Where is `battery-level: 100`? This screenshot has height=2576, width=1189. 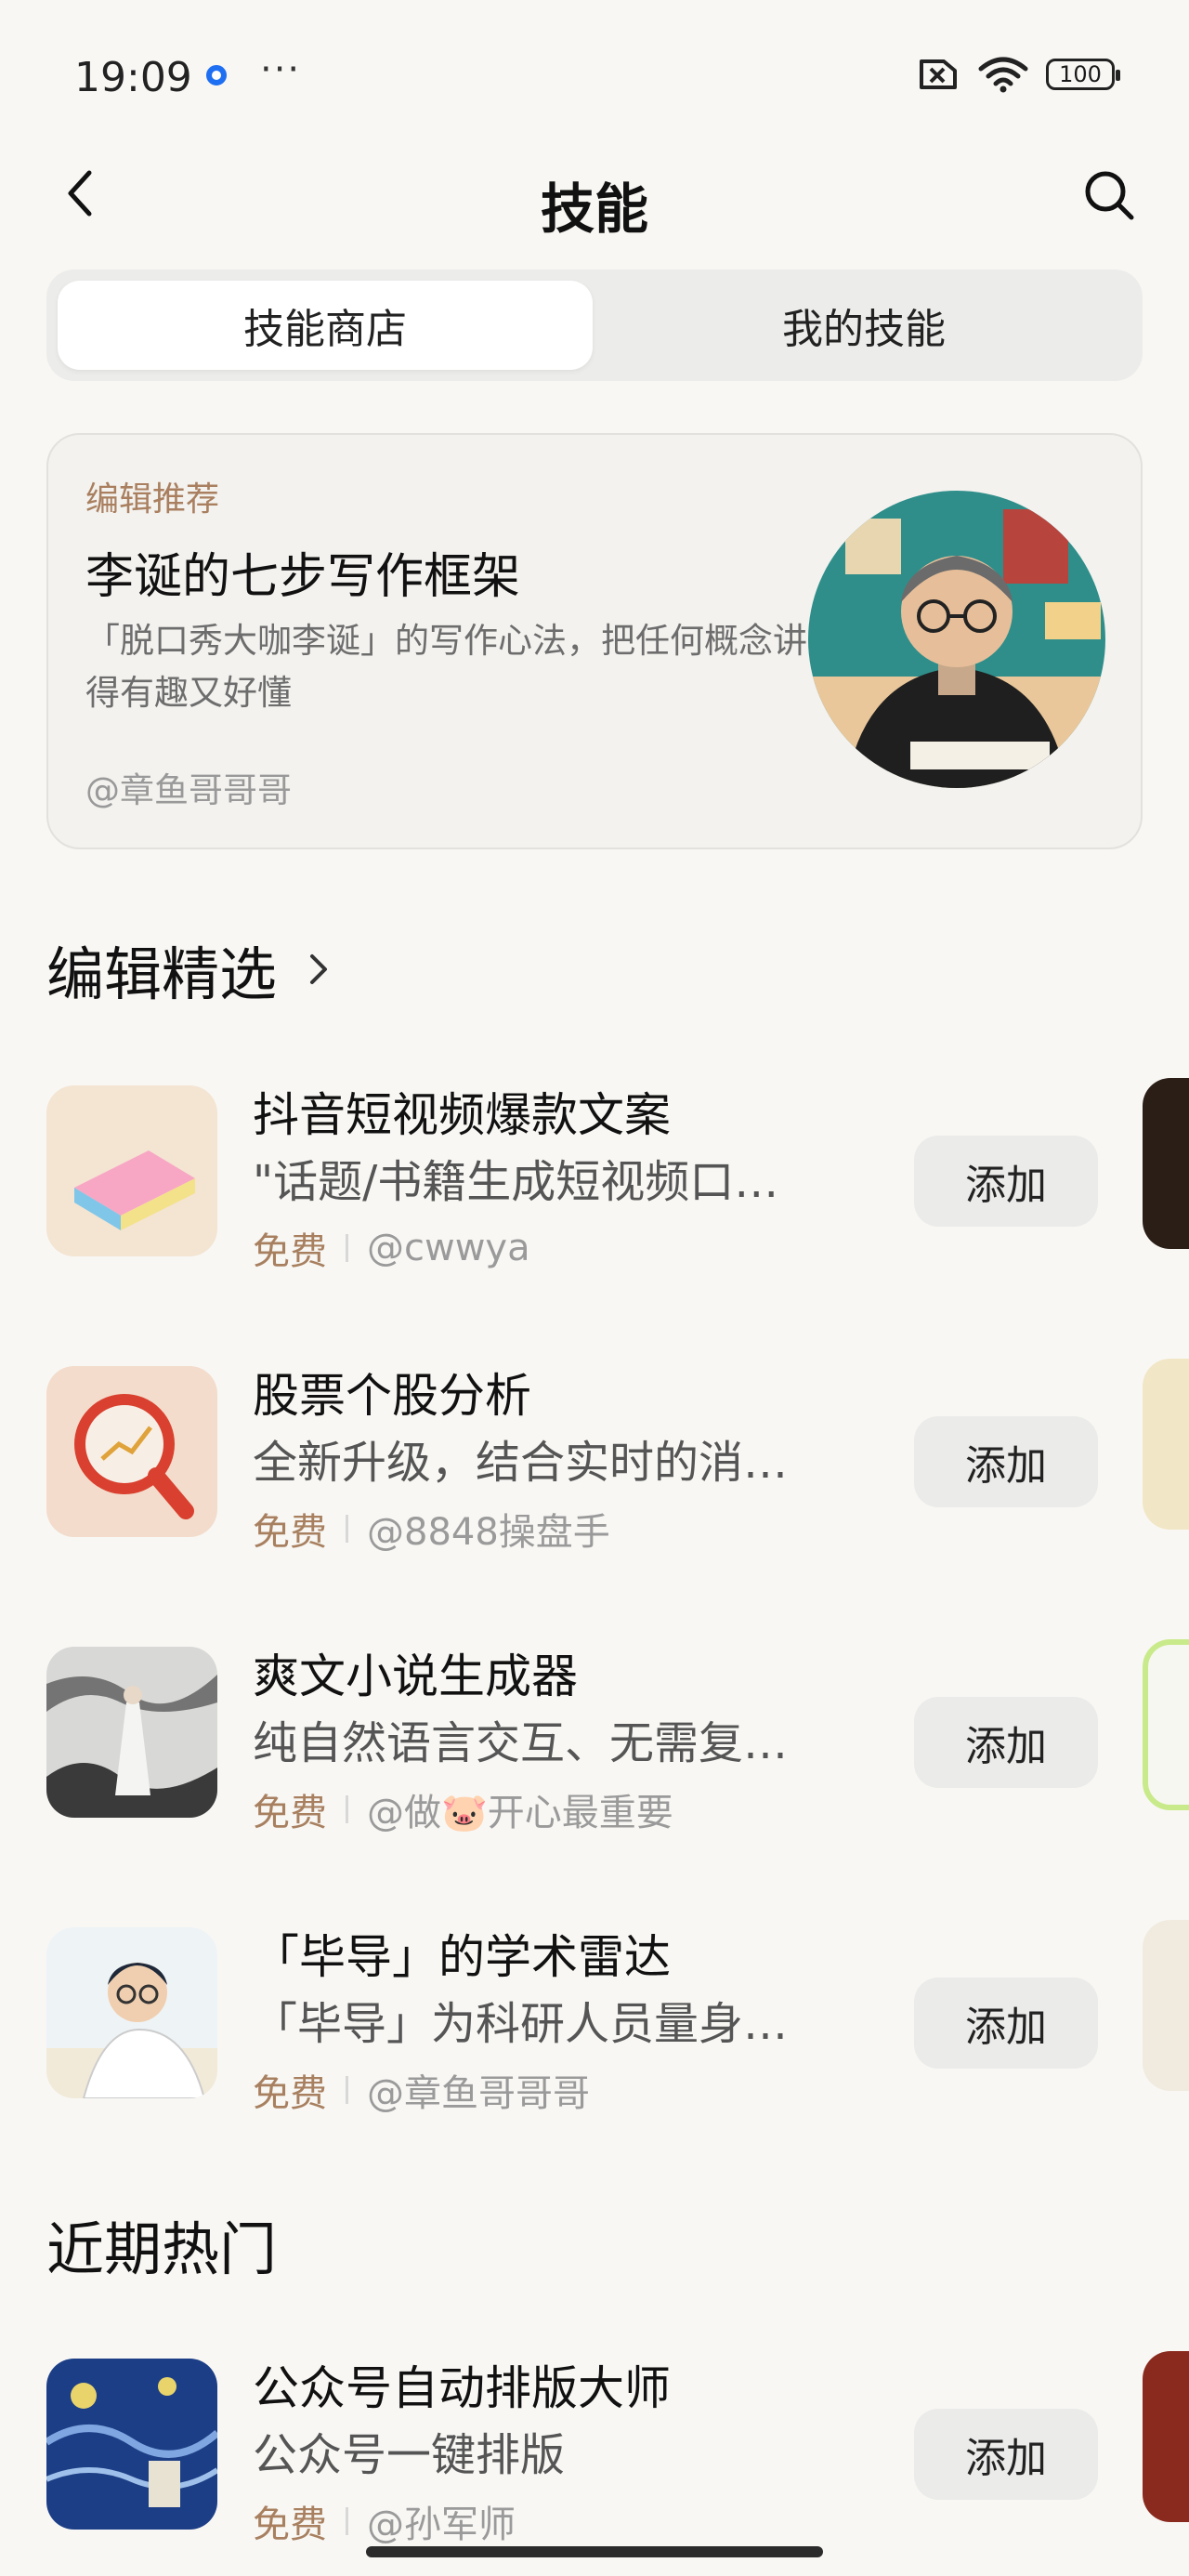 battery-level: 100 is located at coordinates (1080, 74).